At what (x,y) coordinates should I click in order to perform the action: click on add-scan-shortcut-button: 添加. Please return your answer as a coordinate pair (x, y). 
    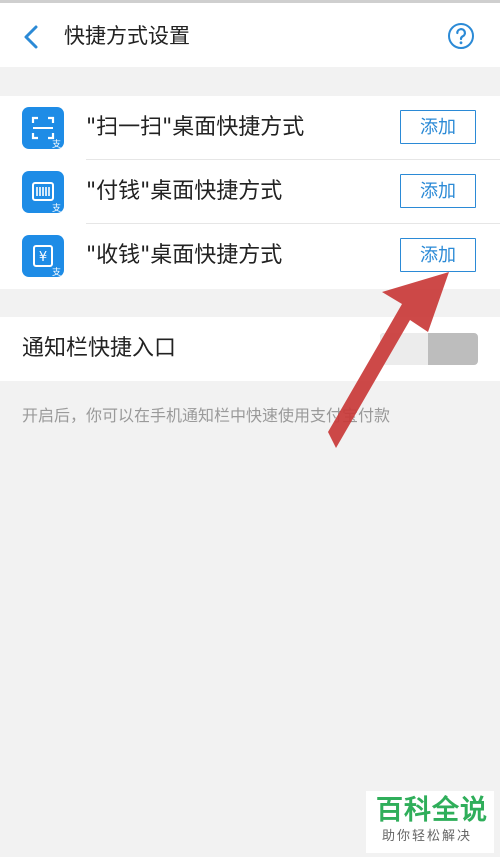
    Looking at the image, I should click on (438, 127).